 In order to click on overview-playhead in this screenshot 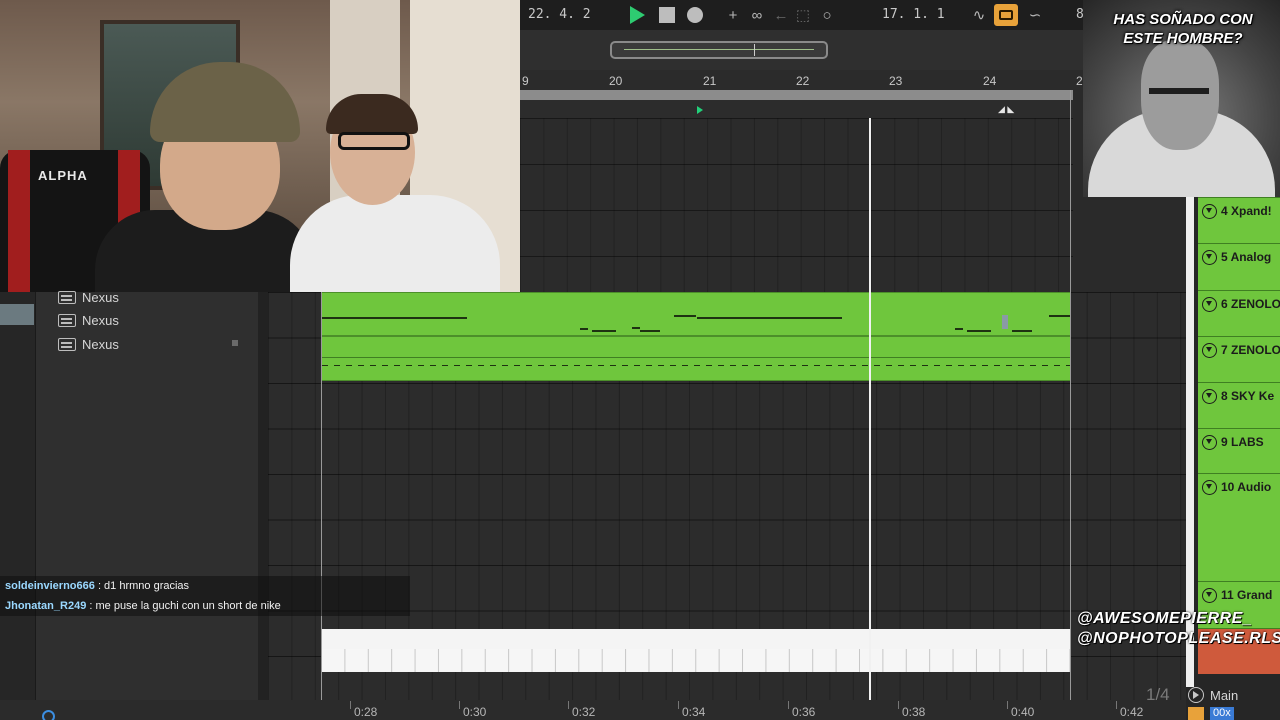, I will do `click(754, 50)`.